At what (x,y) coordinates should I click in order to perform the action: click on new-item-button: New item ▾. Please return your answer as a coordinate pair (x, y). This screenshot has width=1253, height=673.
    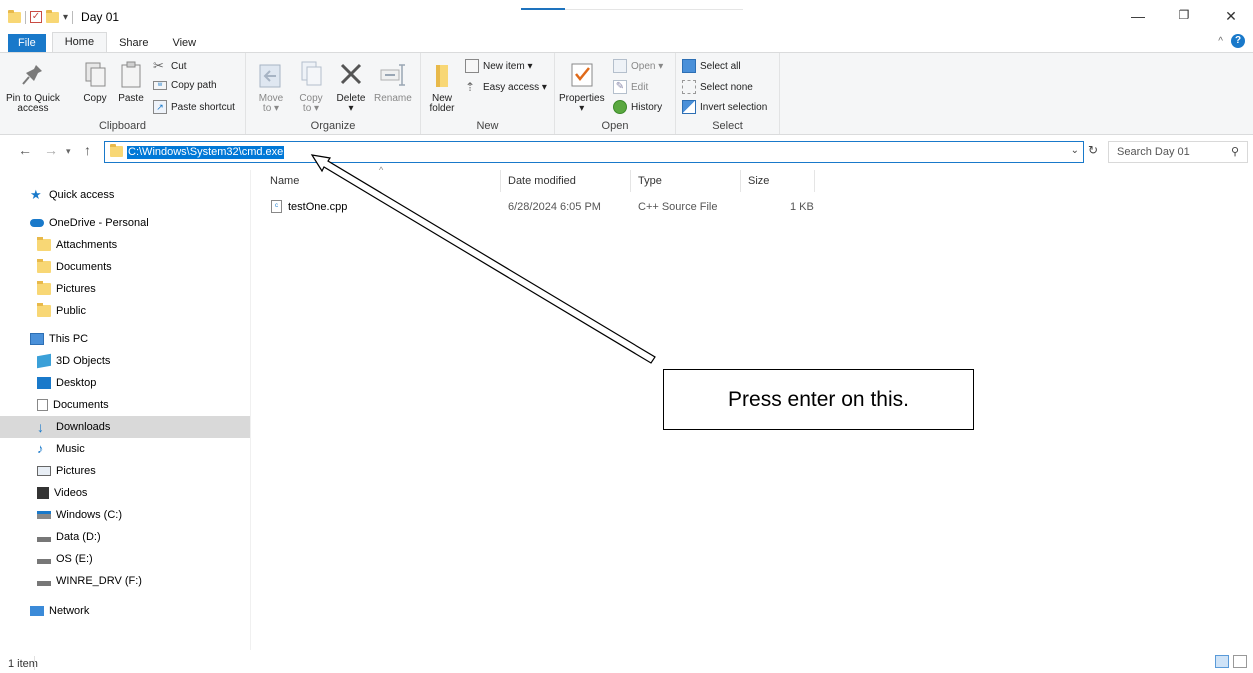
    Looking at the image, I should click on (498, 66).